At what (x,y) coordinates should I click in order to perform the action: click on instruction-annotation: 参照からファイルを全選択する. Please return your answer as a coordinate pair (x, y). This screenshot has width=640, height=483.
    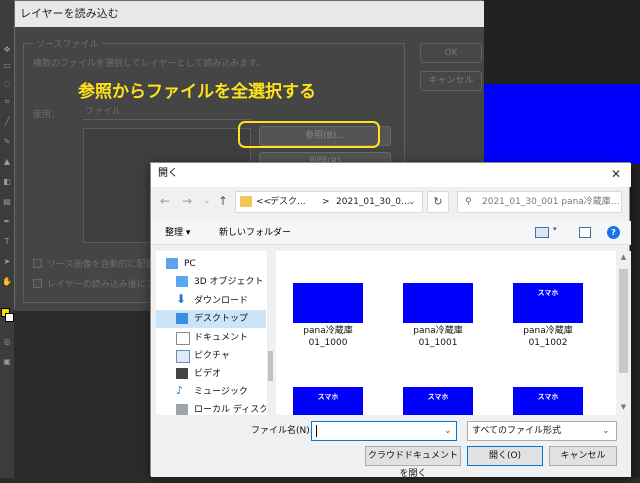
    Looking at the image, I should click on (197, 92).